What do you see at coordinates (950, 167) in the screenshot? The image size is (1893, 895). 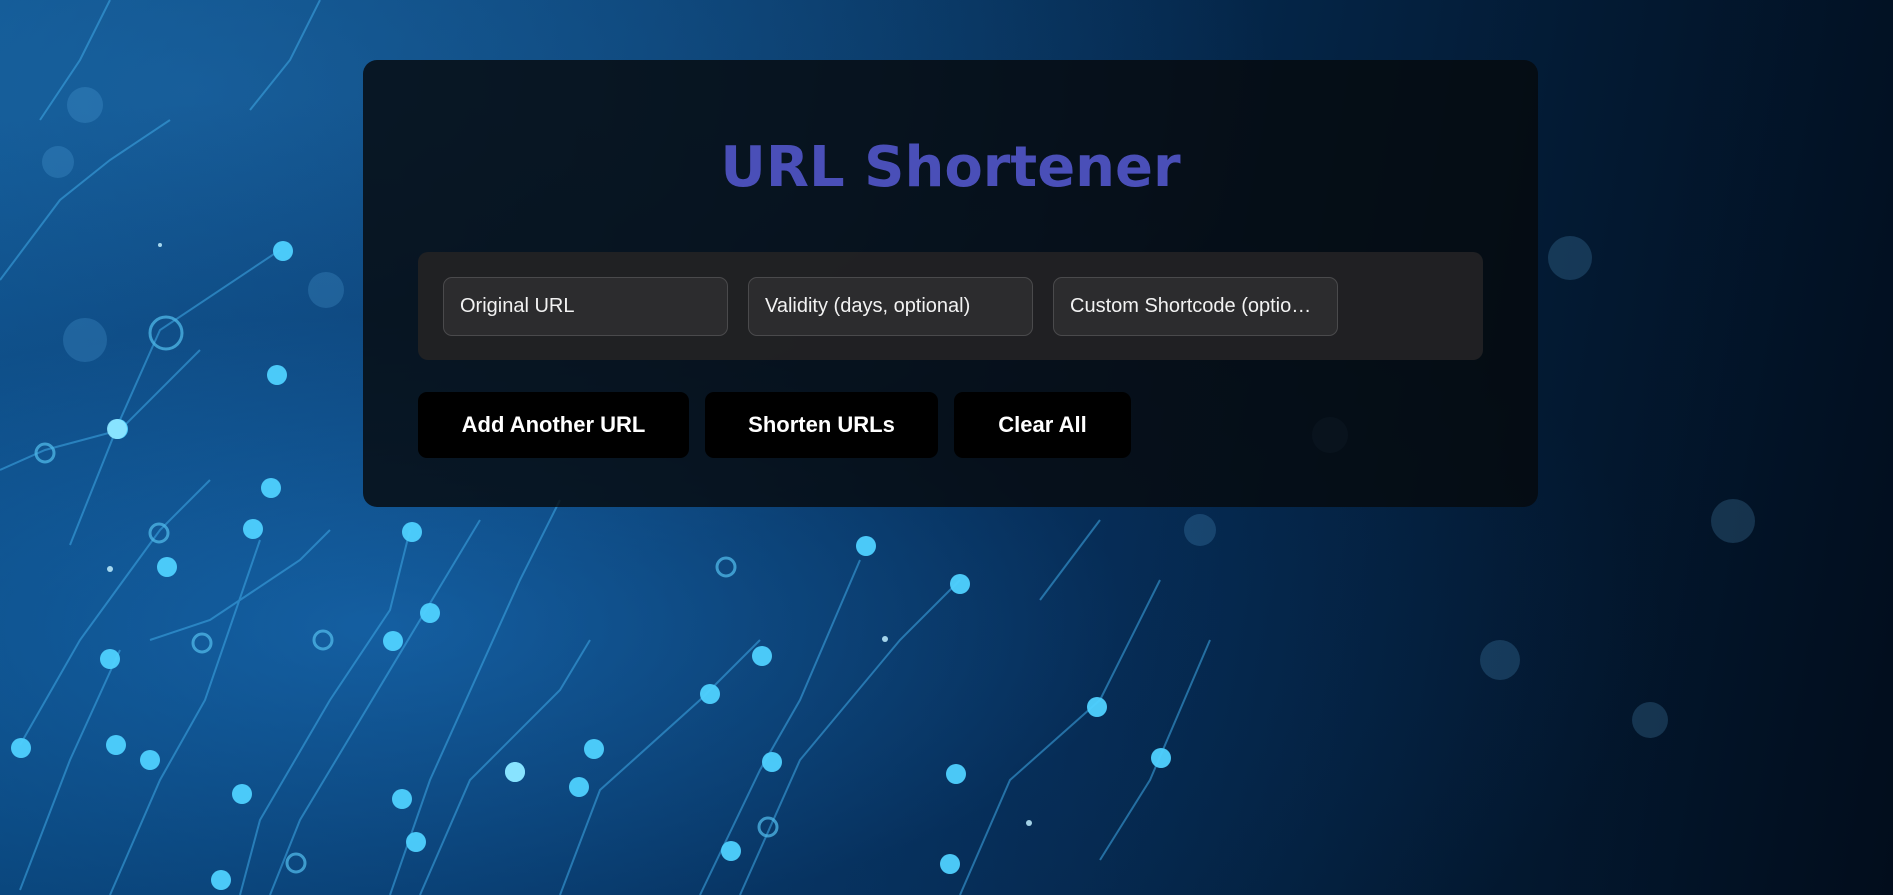 I see `page-title: URL Shortener` at bounding box center [950, 167].